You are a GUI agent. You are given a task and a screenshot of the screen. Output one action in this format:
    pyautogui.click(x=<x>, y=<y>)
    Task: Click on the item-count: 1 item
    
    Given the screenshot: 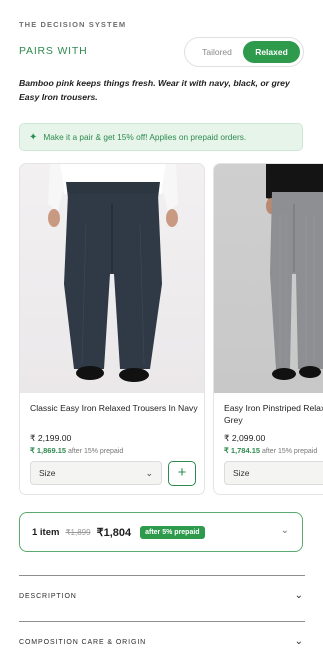 What is the action you would take?
    pyautogui.click(x=46, y=532)
    